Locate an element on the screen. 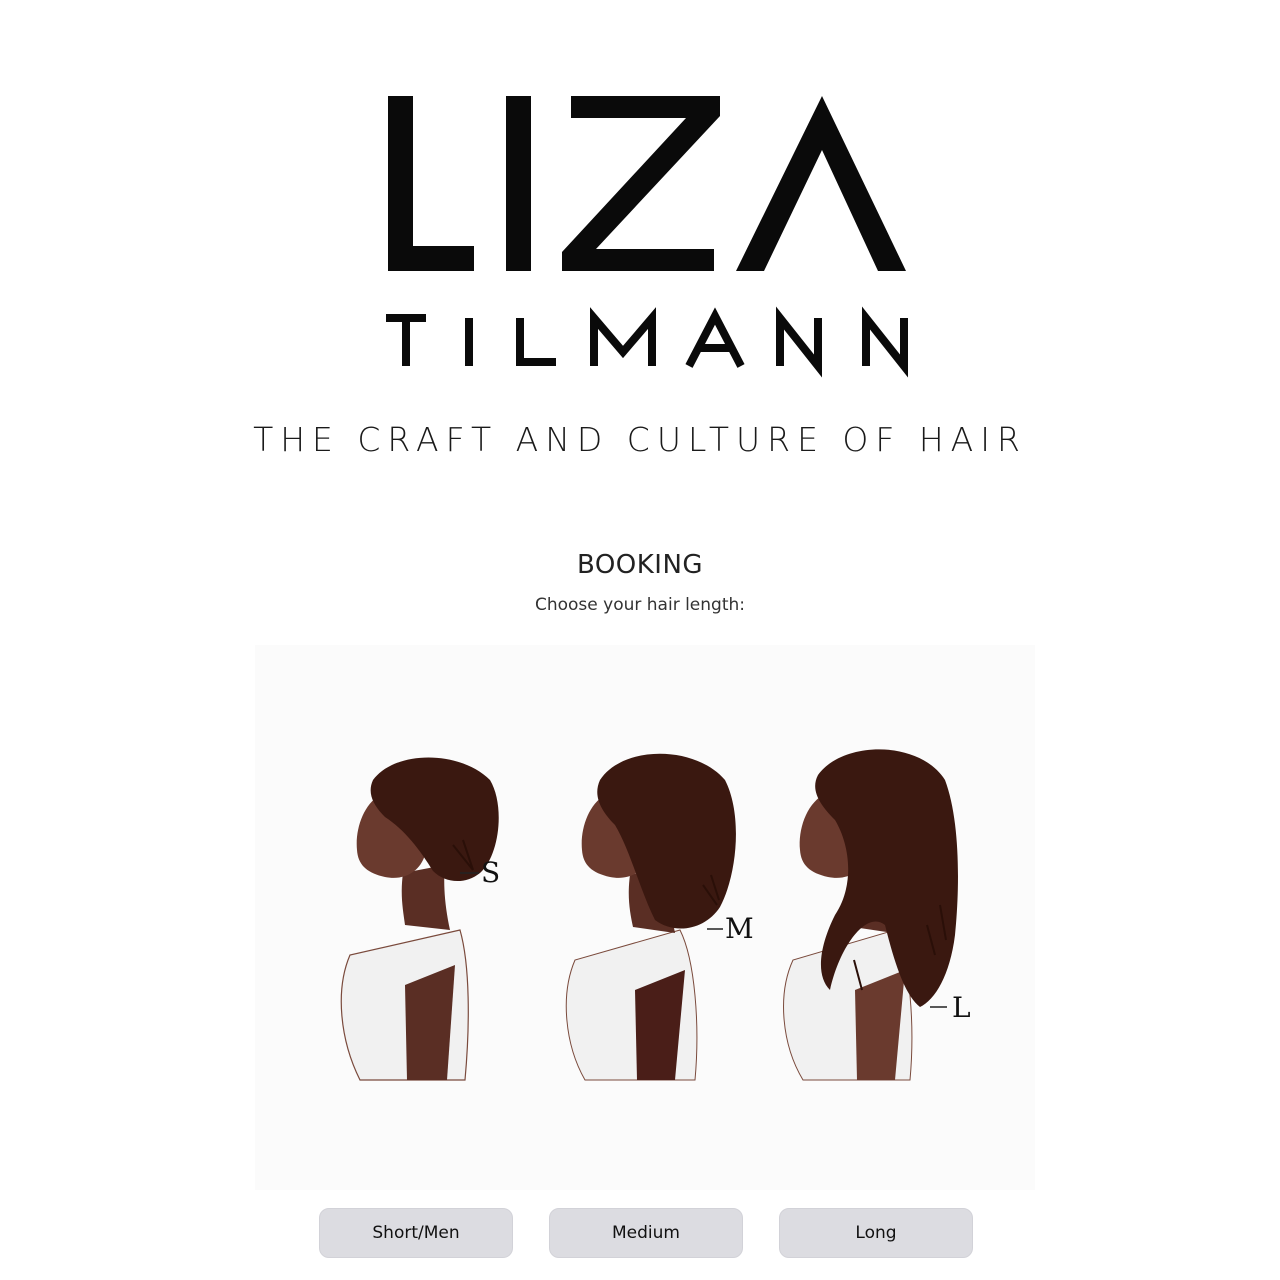 The height and width of the screenshot is (1280, 1280). long-button: Long is located at coordinates (876, 1233).